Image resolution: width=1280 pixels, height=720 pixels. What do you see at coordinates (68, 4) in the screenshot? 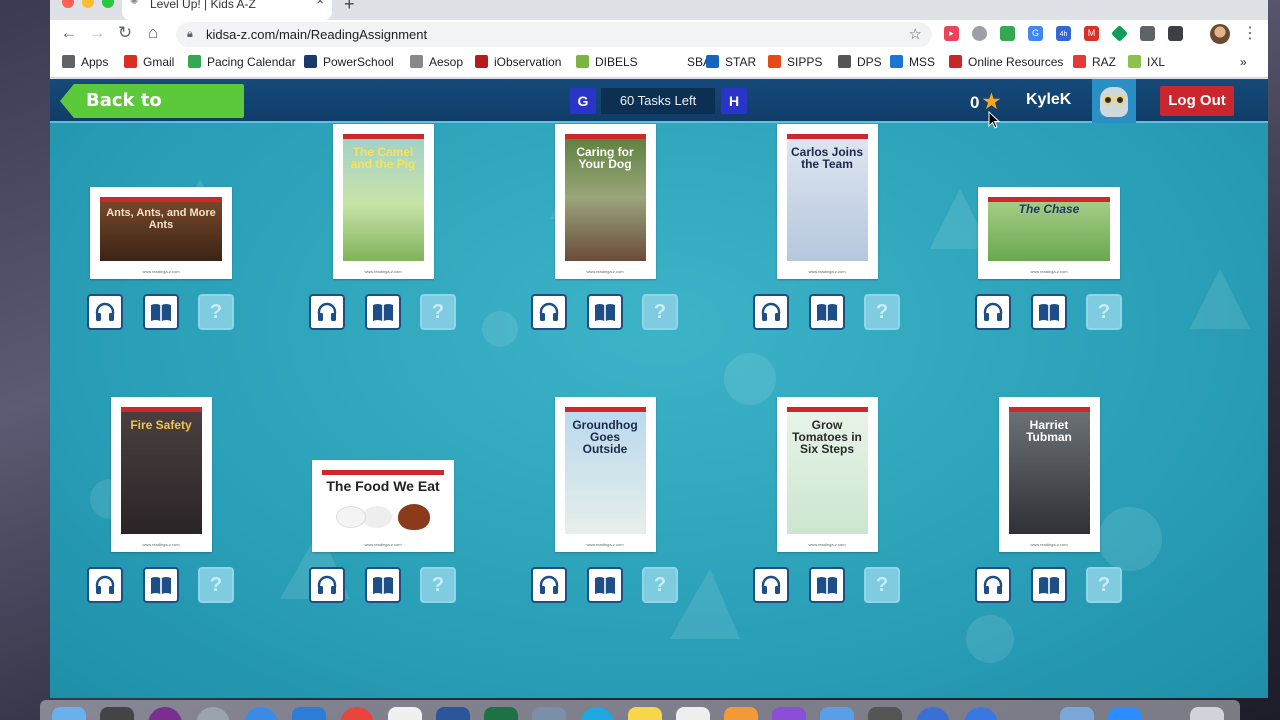
I see `close-window-icon` at bounding box center [68, 4].